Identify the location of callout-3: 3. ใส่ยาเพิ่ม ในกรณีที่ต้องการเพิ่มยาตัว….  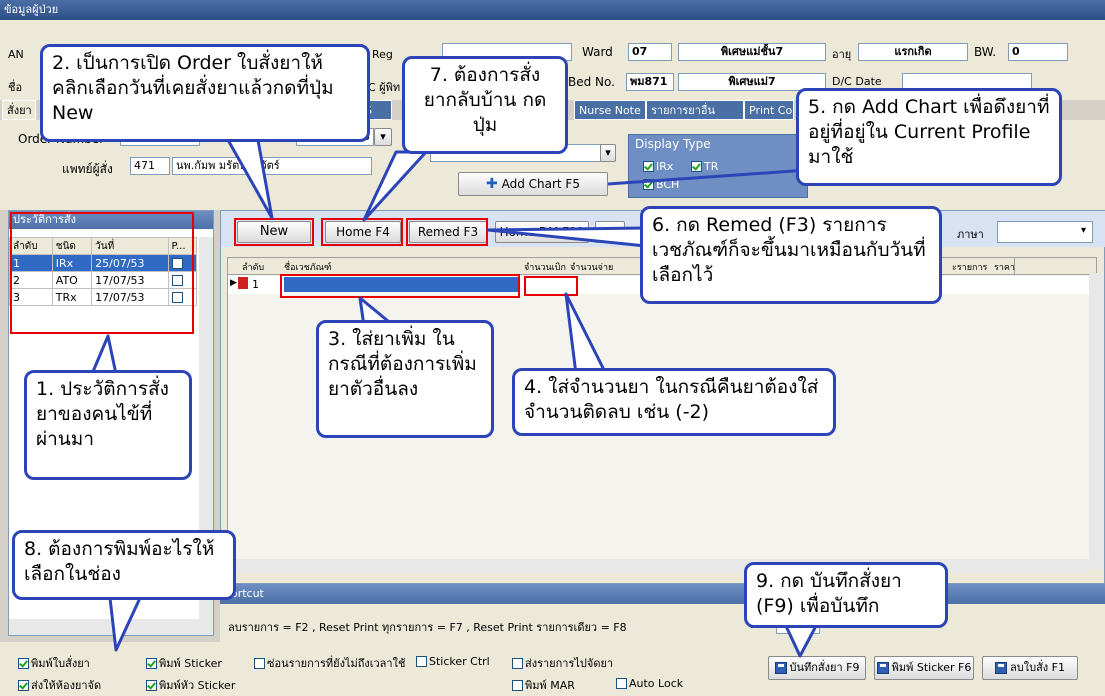
(405, 379).